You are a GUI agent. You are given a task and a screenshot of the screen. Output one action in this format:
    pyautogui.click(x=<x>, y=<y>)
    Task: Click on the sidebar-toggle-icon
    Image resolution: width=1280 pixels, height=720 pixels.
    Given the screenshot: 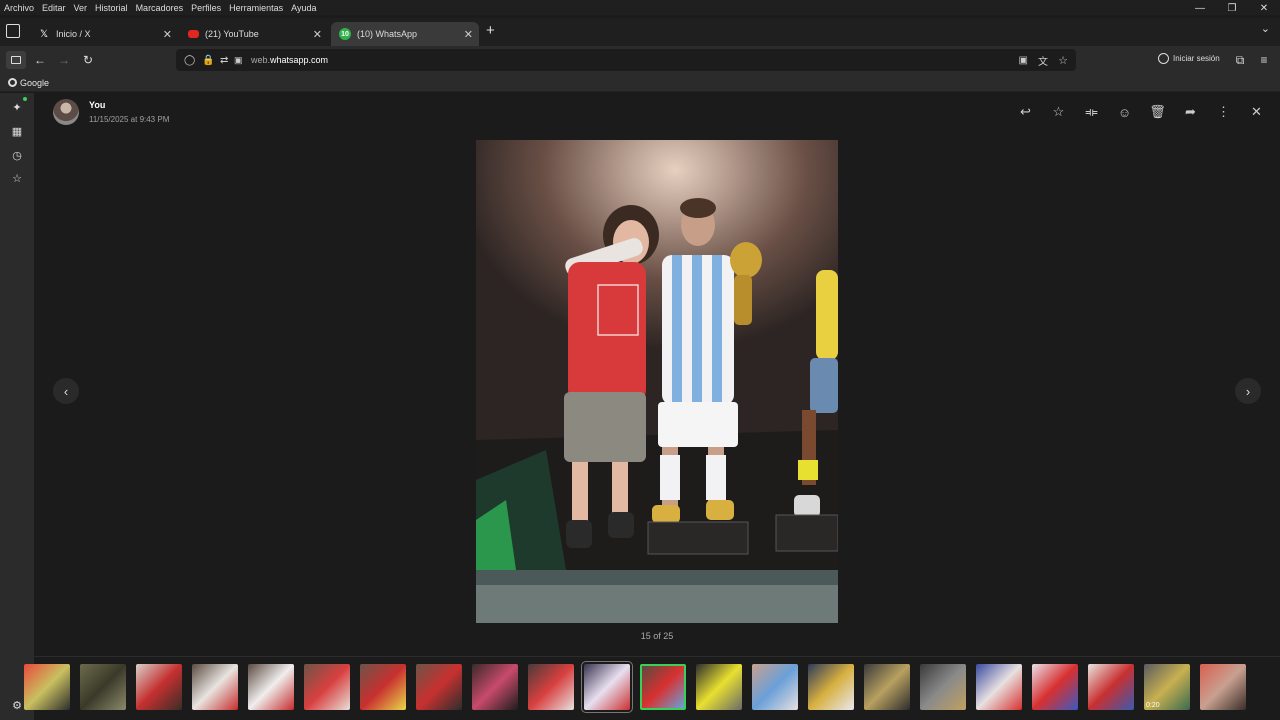 What is the action you would take?
    pyautogui.click(x=16, y=60)
    